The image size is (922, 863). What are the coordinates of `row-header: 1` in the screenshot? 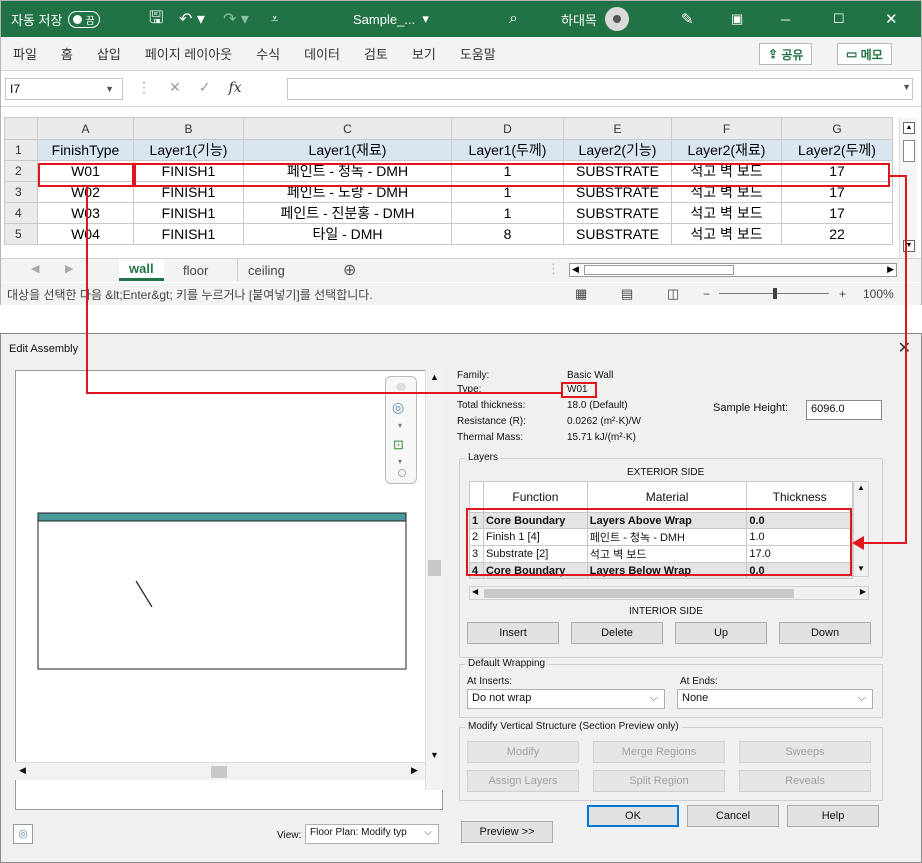 It's located at (21, 150).